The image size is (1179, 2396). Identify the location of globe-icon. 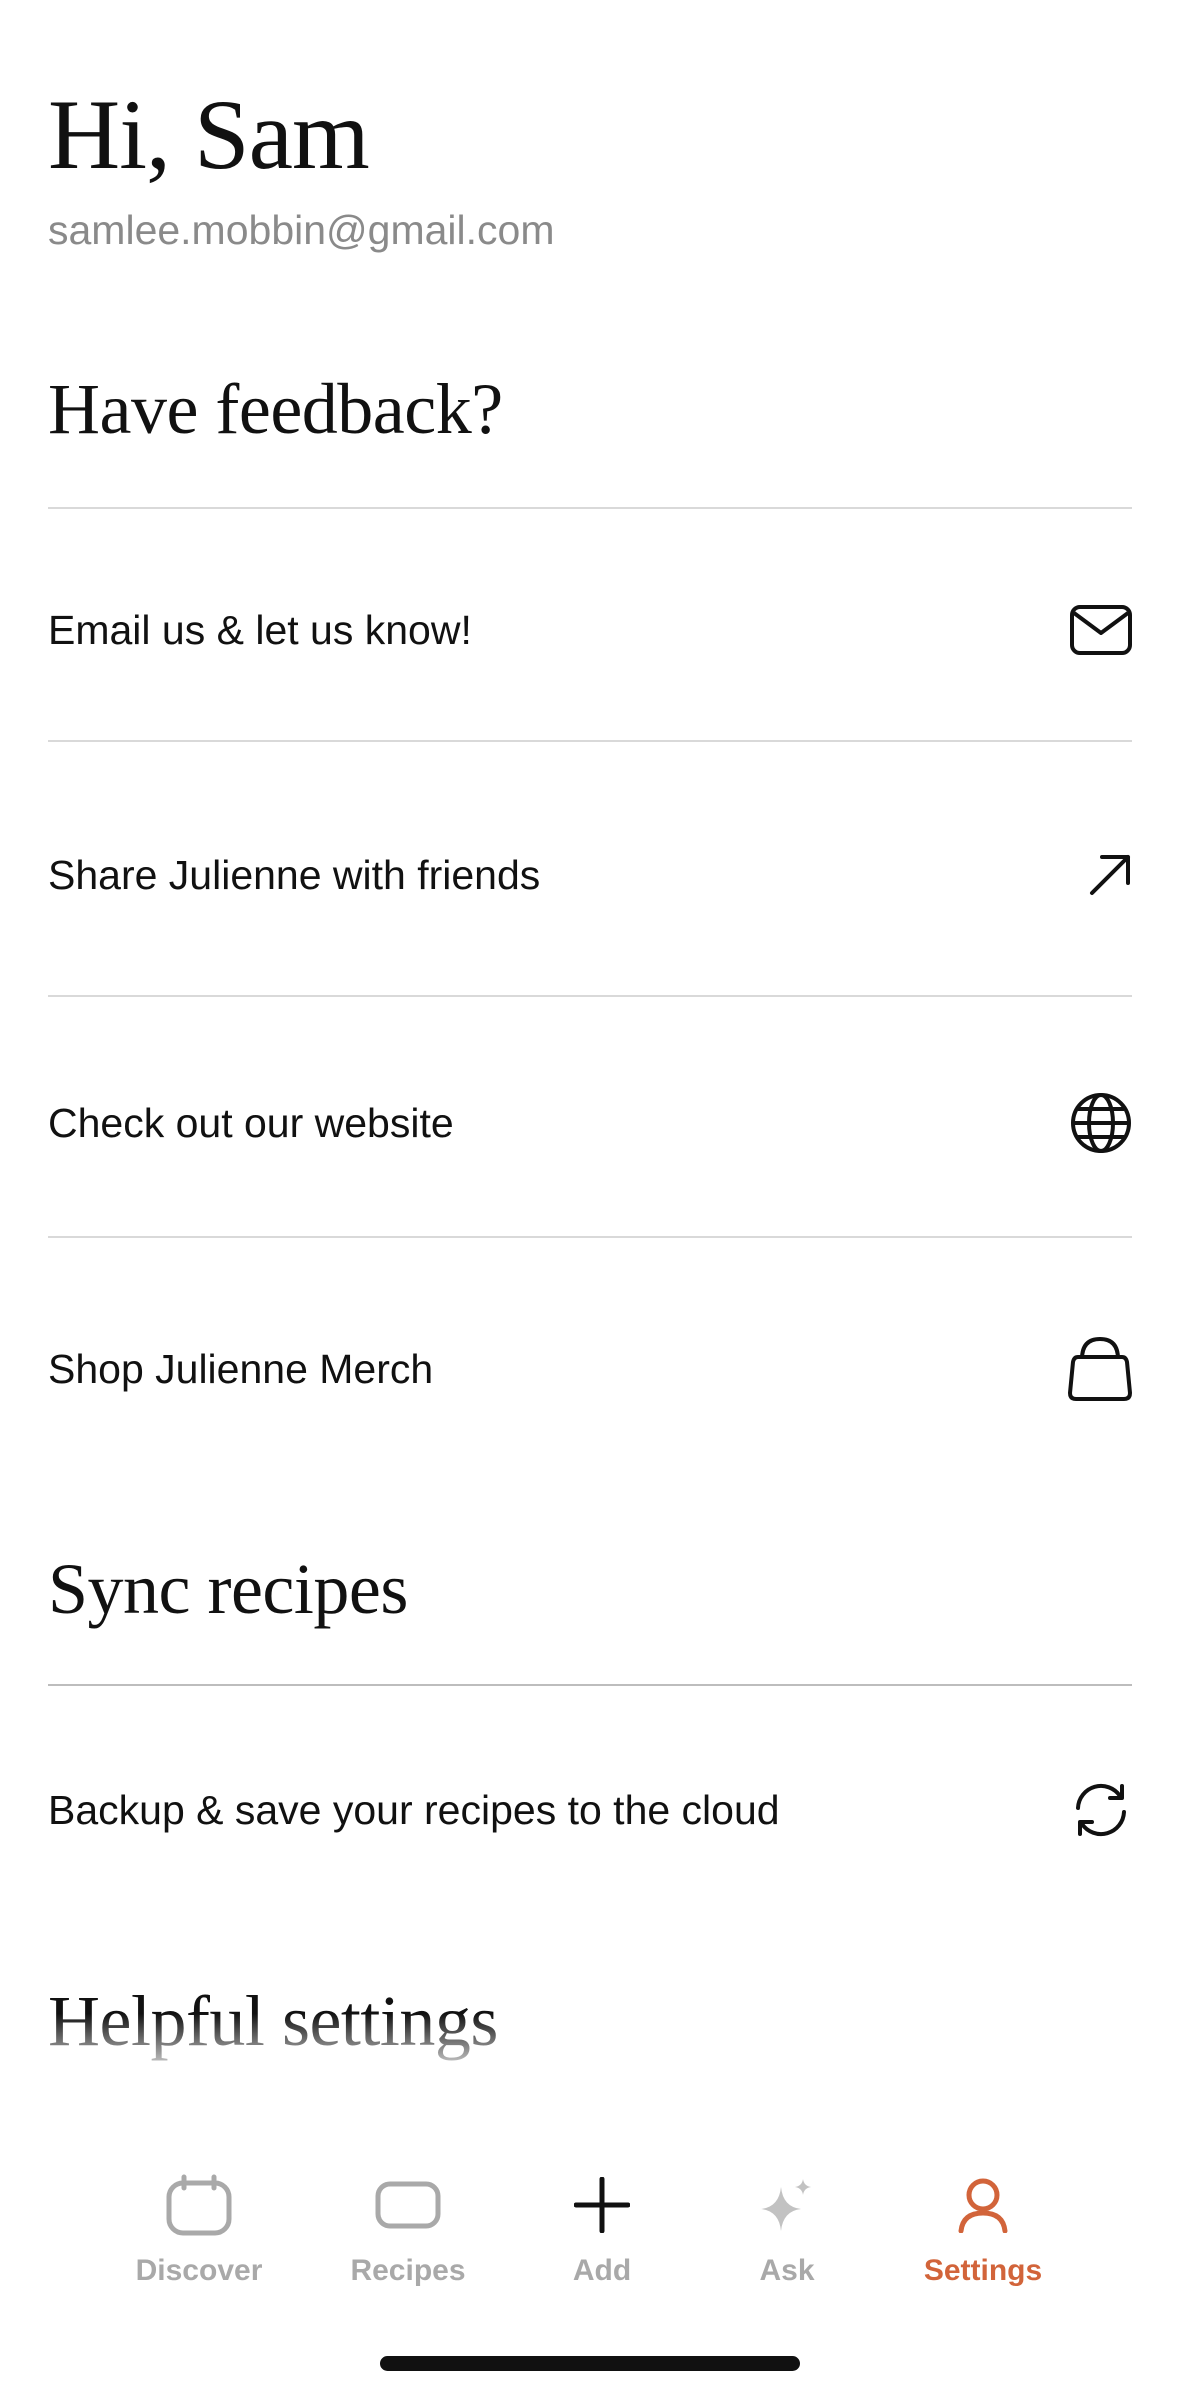
(1098, 1123).